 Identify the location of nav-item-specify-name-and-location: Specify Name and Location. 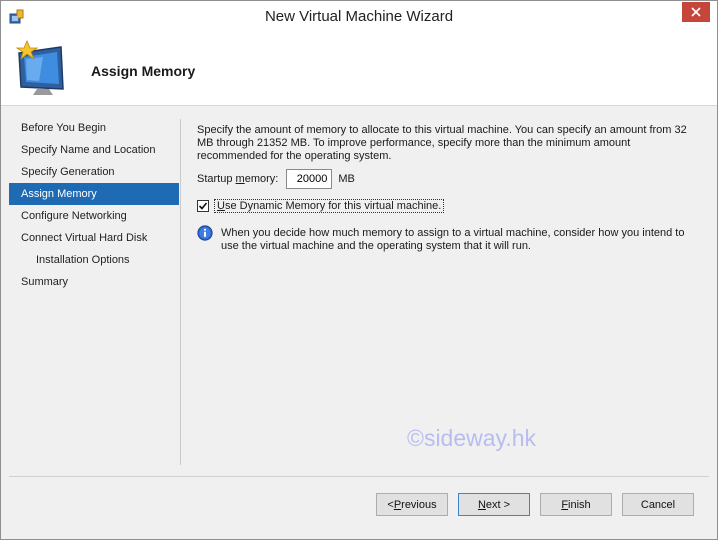
(94, 150).